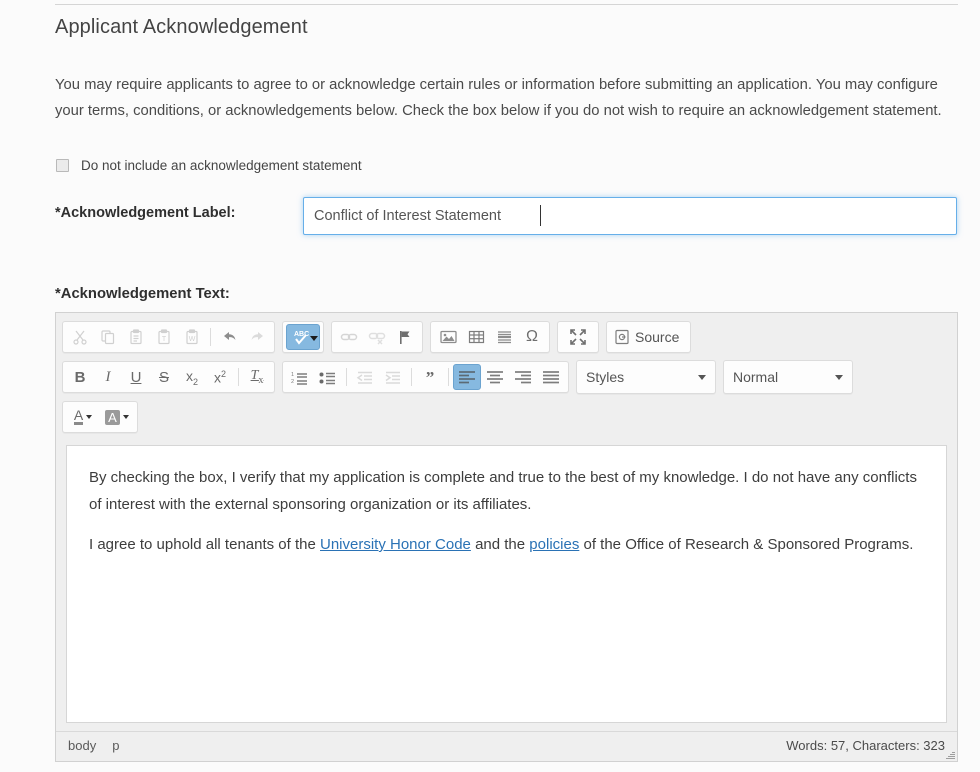 This screenshot has height=772, width=980. Describe the element at coordinates (108, 337) in the screenshot. I see `copy-icon` at that location.